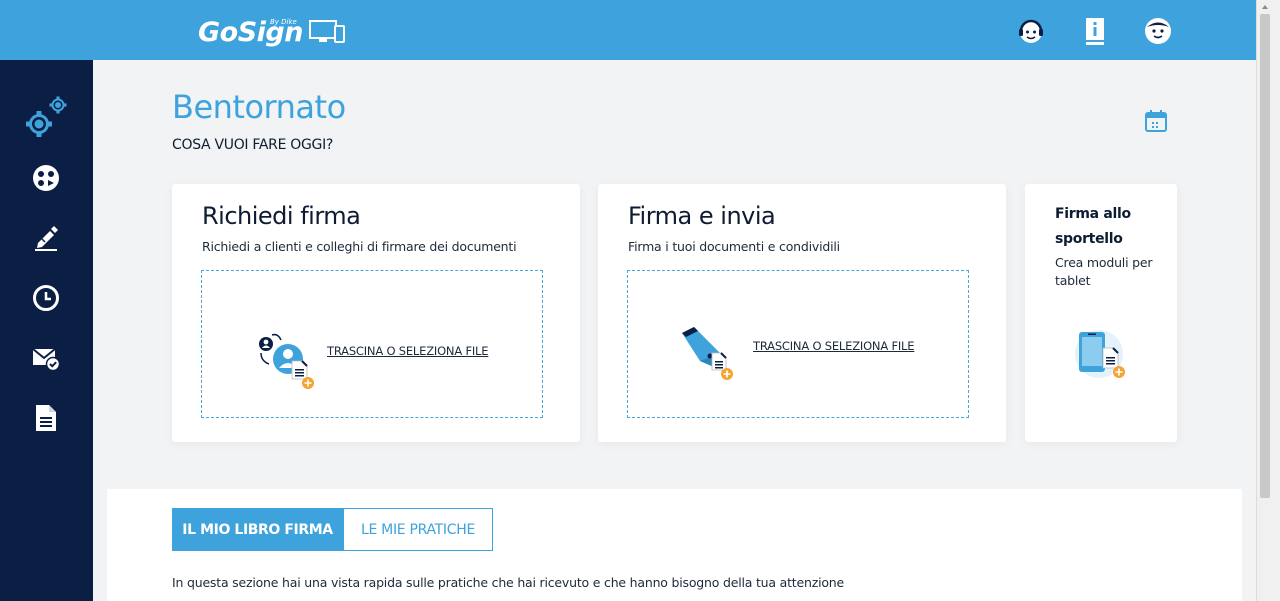 This screenshot has width=1280, height=601. I want to click on document-icon, so click(46, 418).